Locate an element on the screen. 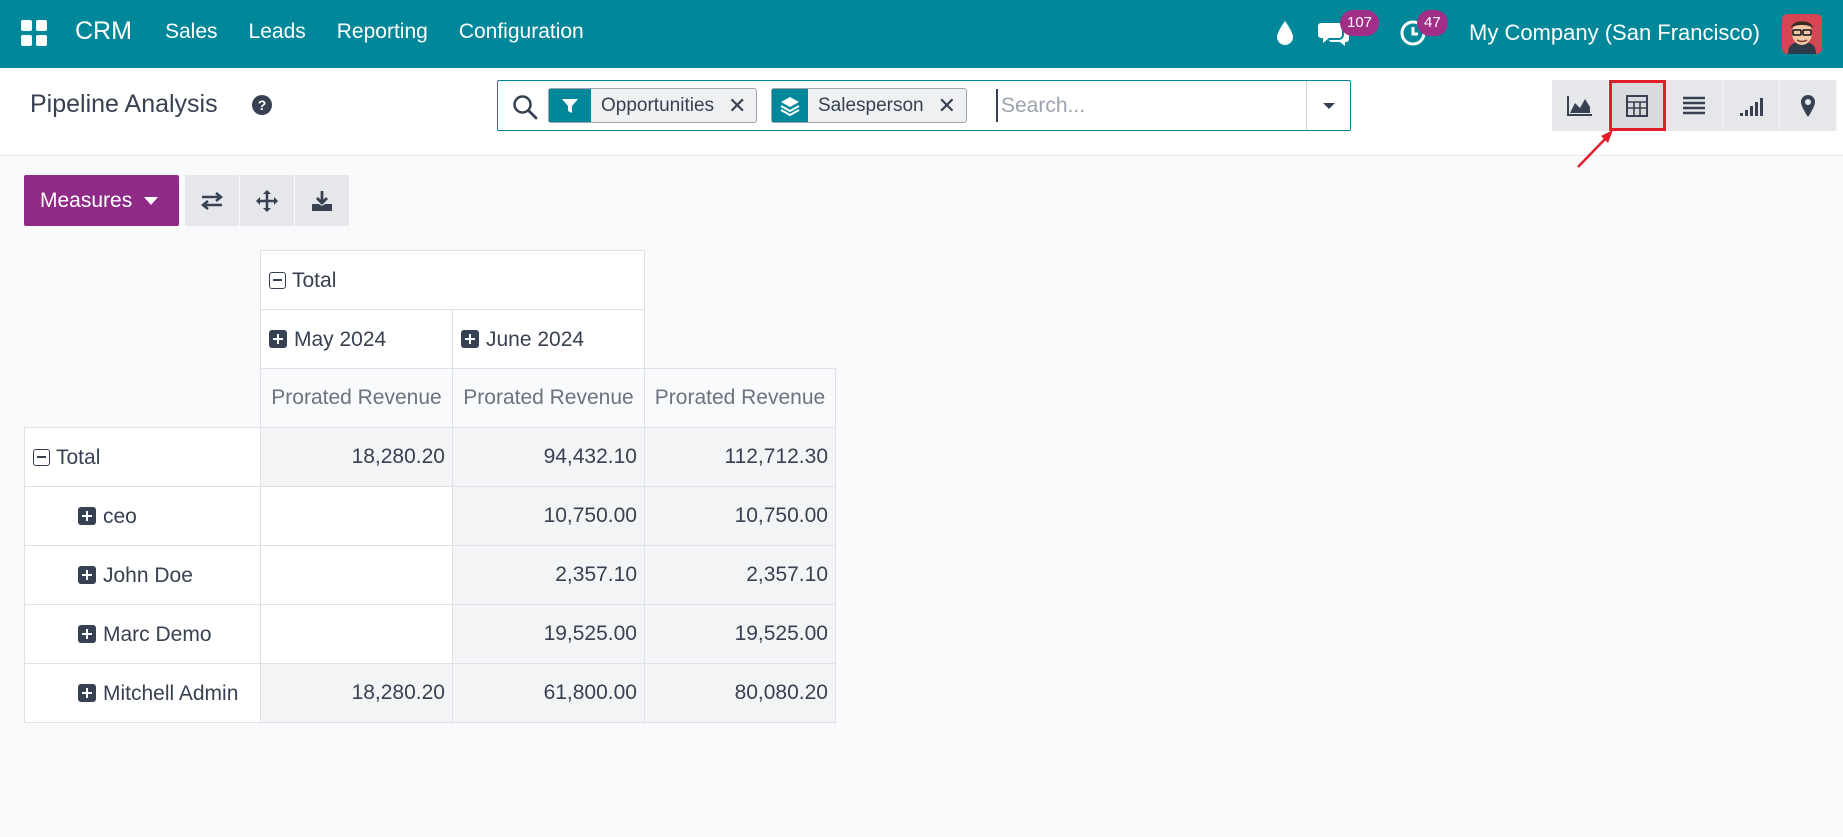 The image size is (1843, 837). list-icon is located at coordinates (1694, 105).